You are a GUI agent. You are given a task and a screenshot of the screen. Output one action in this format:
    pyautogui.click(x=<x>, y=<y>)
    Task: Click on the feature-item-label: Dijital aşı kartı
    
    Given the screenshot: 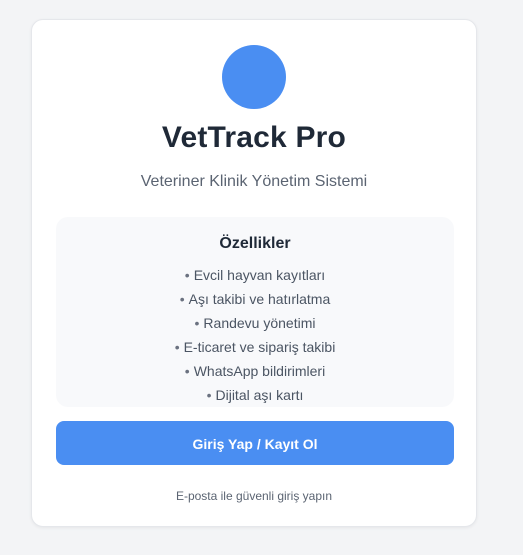 What is the action you would take?
    pyautogui.click(x=259, y=395)
    